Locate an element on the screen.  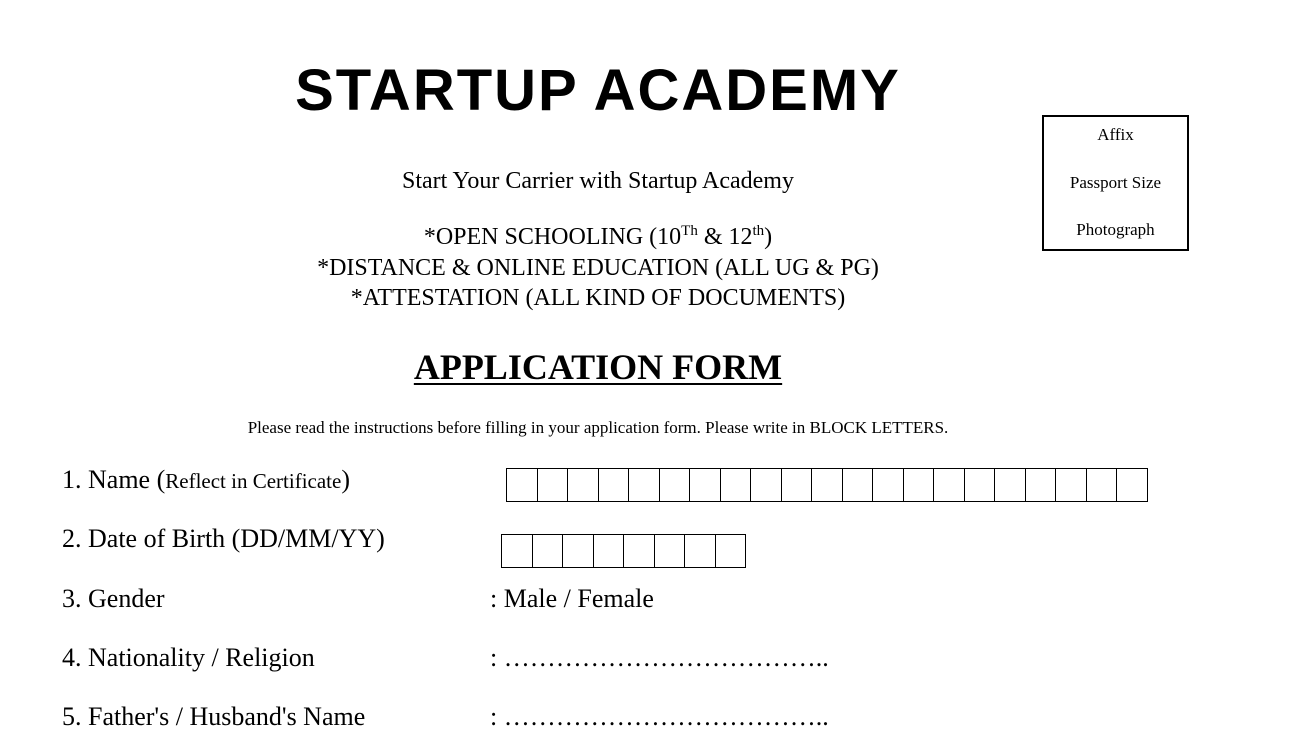
name-field-label: 1. Name (Reflect in Certificate) is located at coordinates (206, 480).